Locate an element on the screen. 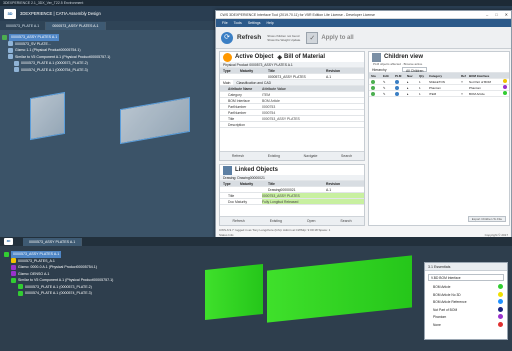  app-brand: 3DEXPERIENCE | CATIA Assembly Design is located at coordinates (60, 13).